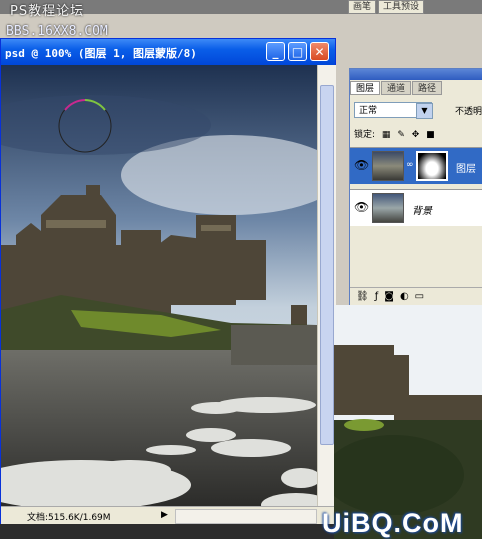 The image size is (482, 539). What do you see at coordinates (410, 165) in the screenshot?
I see `chain-link-icon: ∞` at bounding box center [410, 165].